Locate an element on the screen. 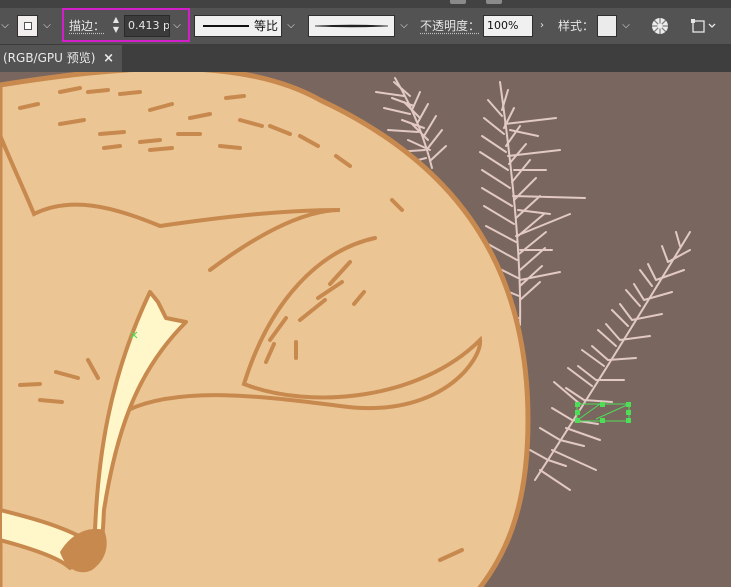 The image size is (731, 587). transform-icon is located at coordinates (703, 26).